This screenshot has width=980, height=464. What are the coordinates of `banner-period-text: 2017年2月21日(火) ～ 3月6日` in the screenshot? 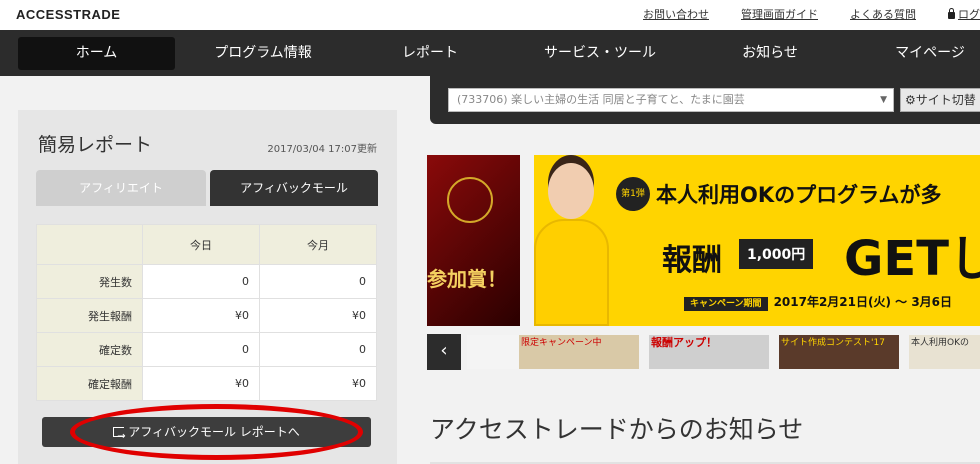 It's located at (863, 302).